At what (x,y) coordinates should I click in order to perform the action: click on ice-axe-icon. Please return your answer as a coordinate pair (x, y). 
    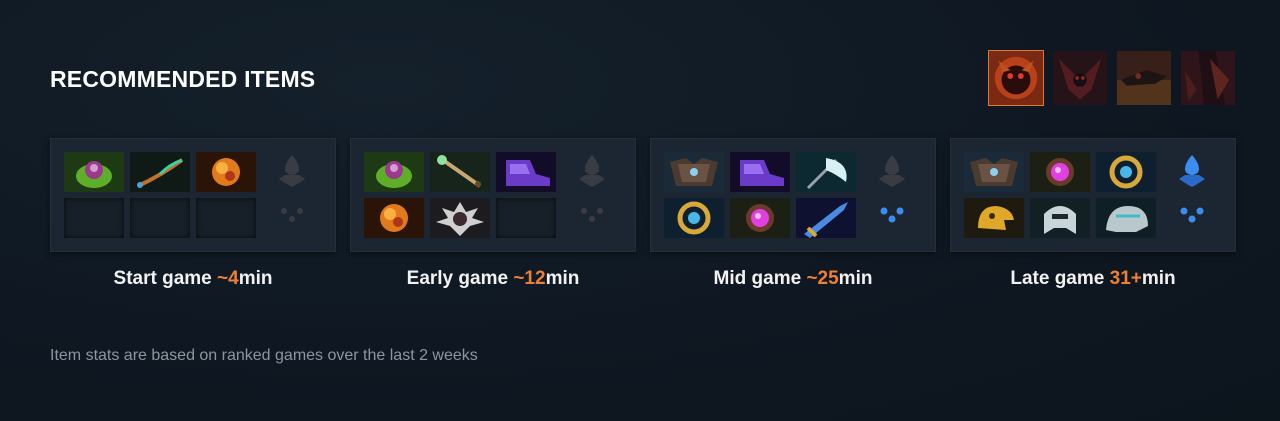
    Looking at the image, I should click on (826, 172).